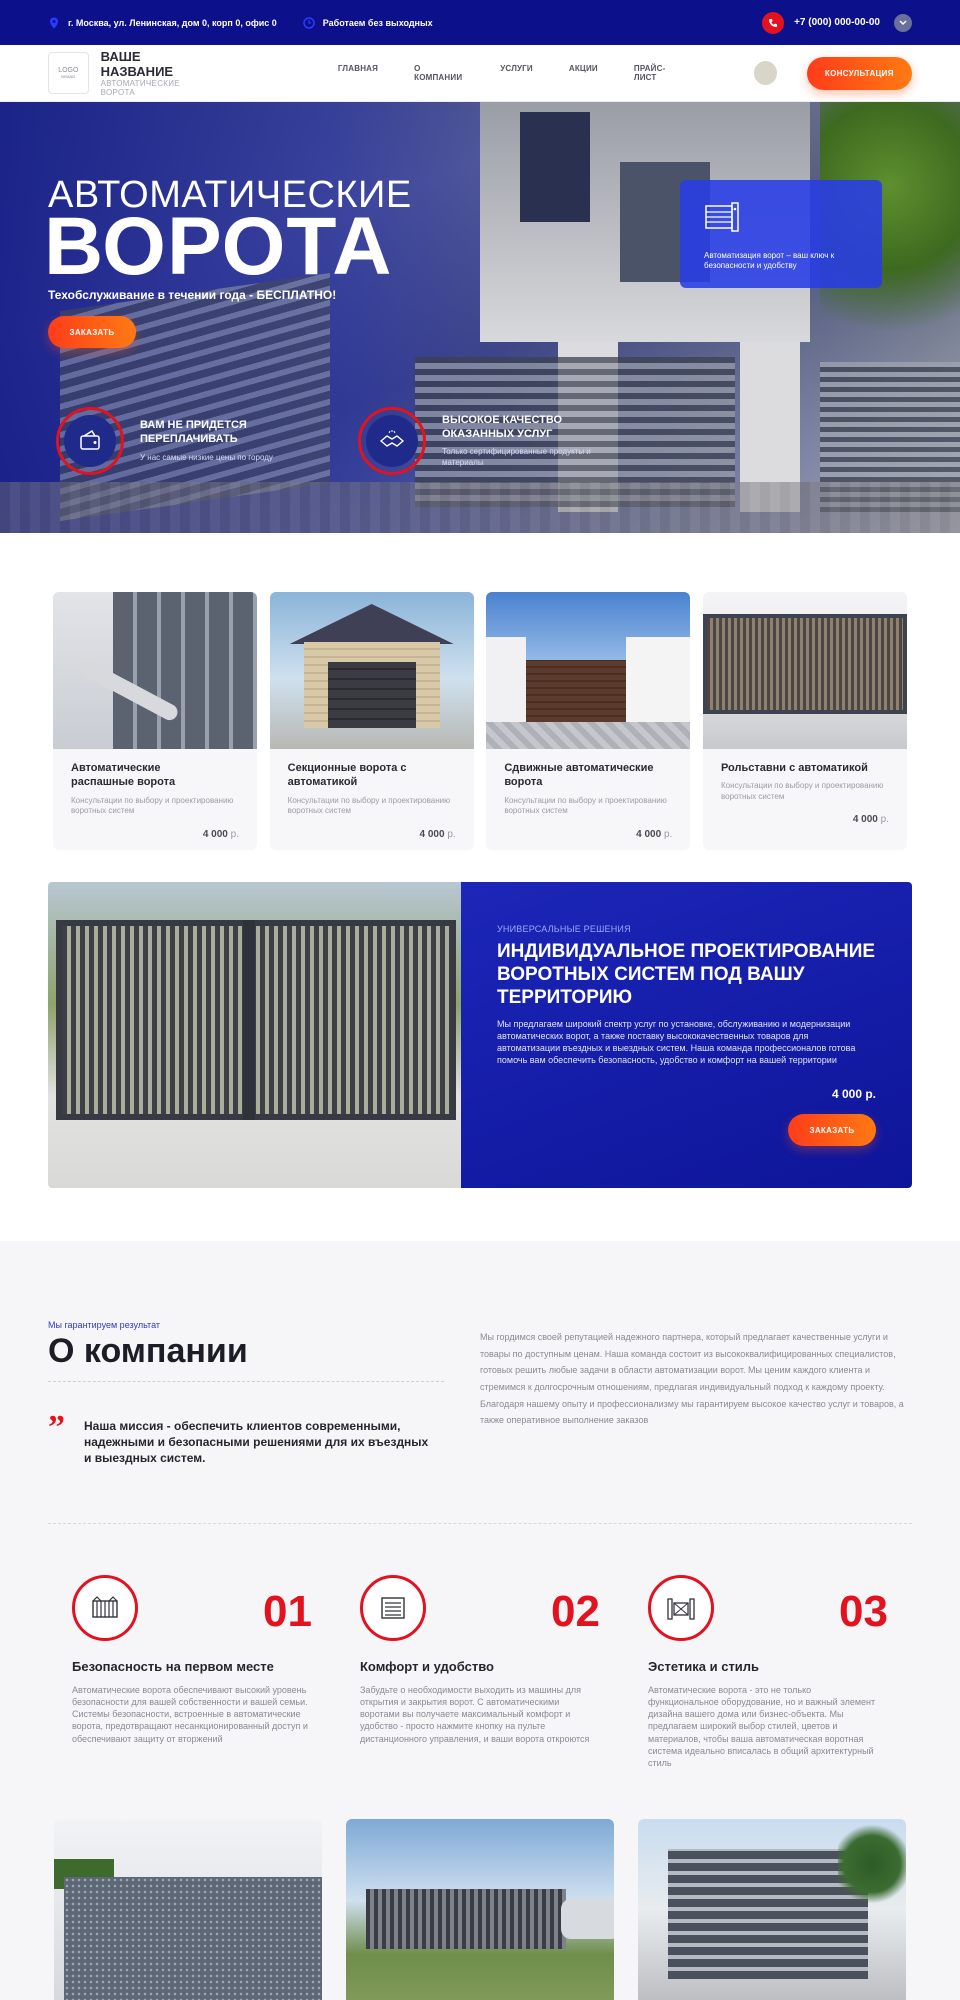 Image resolution: width=960 pixels, height=2000 pixels. What do you see at coordinates (104, 1325) in the screenshot?
I see `about-eyebrow: Мы гарантируем результат` at bounding box center [104, 1325].